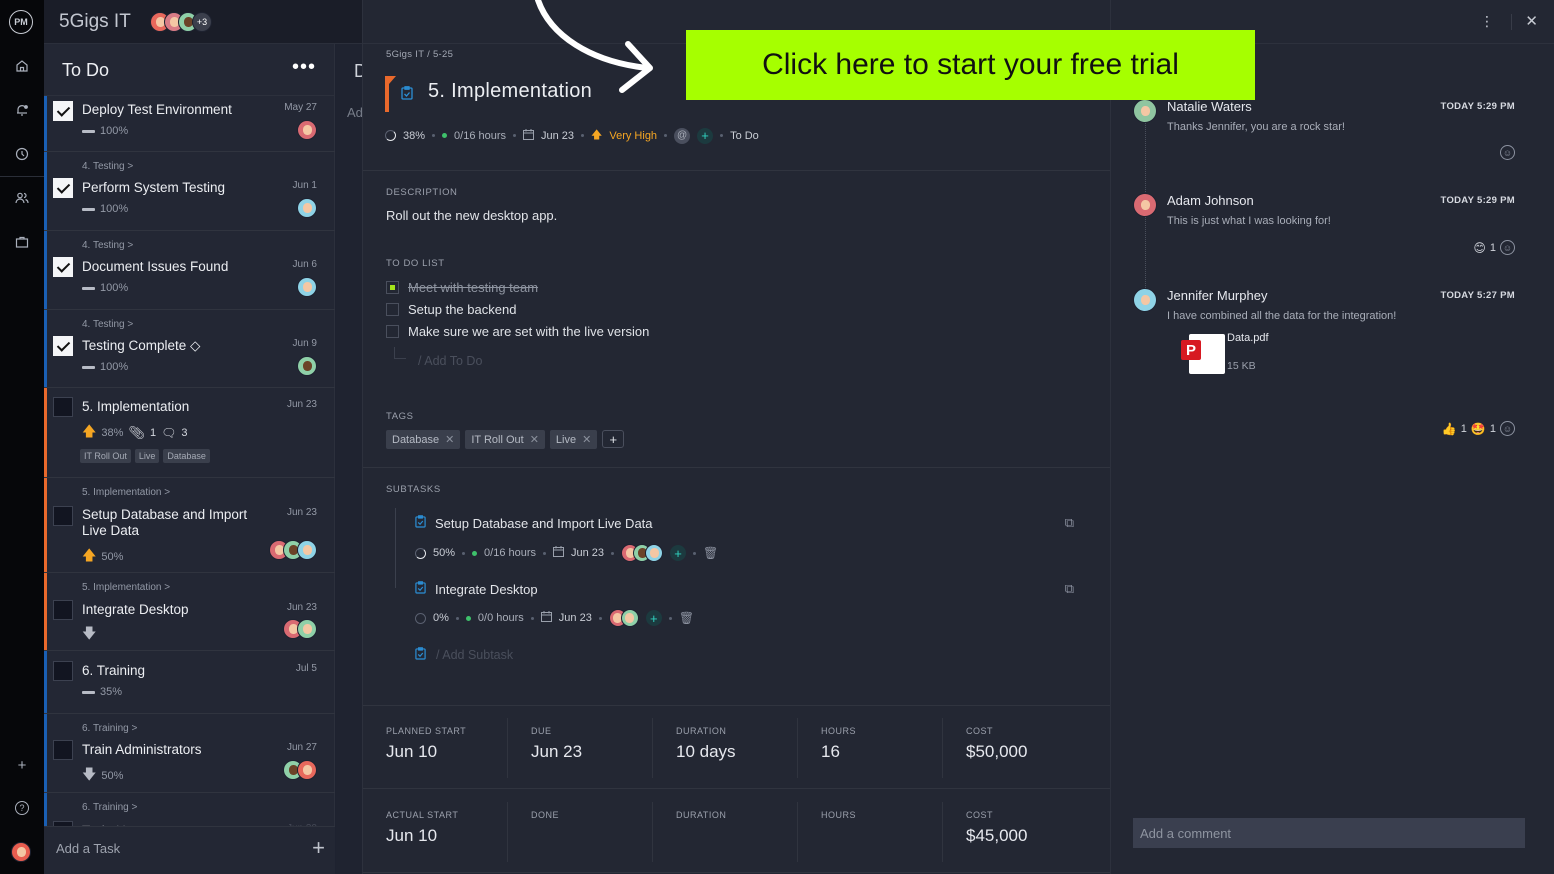  I want to click on home-icon, so click(22, 66).